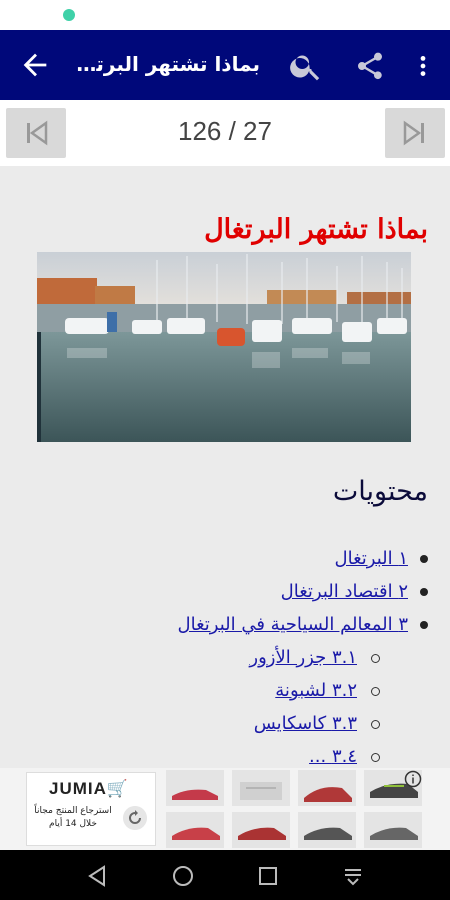  I want to click on toc-heading: محتويات, so click(380, 491).